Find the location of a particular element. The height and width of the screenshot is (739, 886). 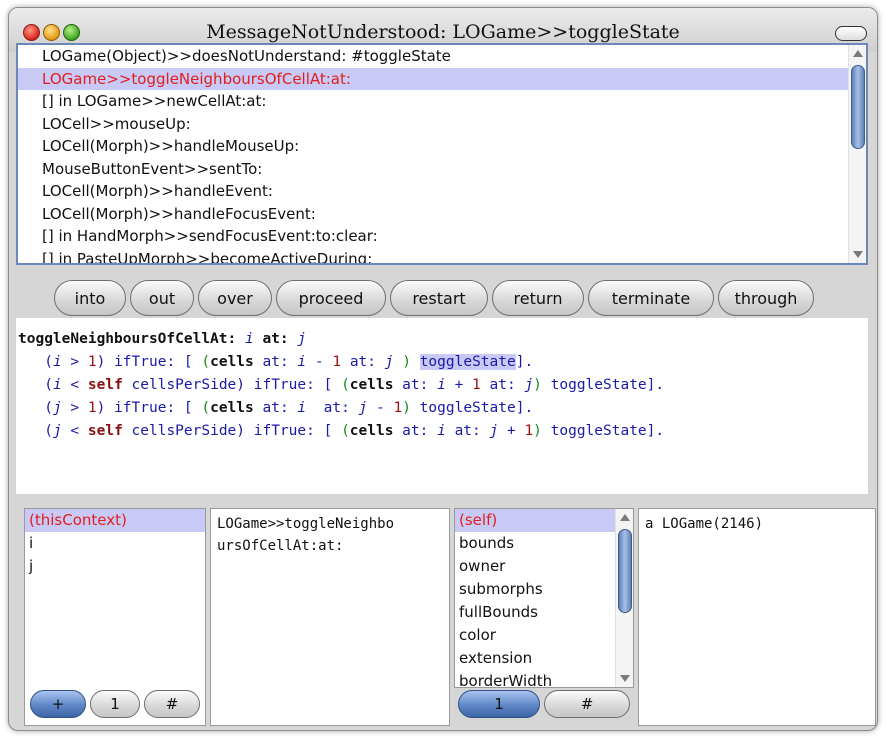

code-line-1: toggleNeighboursOfCellAt: i at: j is located at coordinates (162, 339).